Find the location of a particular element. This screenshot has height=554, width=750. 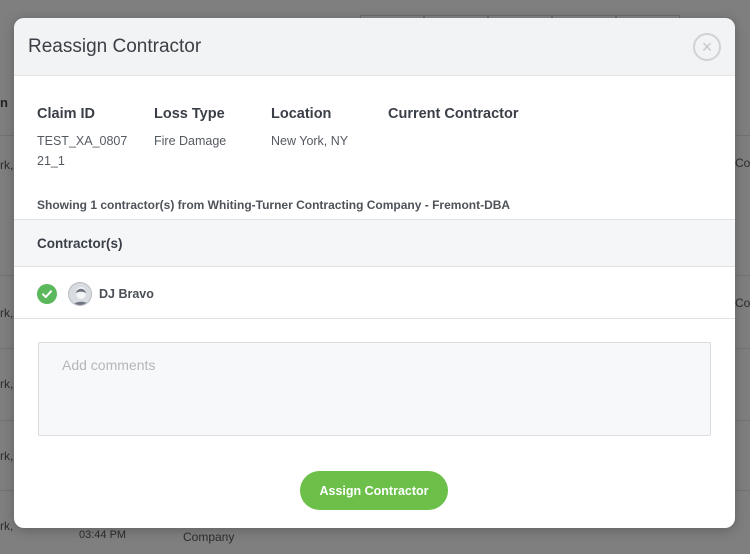

loss-type-column: Loss Type Fire Damage is located at coordinates (209, 128).